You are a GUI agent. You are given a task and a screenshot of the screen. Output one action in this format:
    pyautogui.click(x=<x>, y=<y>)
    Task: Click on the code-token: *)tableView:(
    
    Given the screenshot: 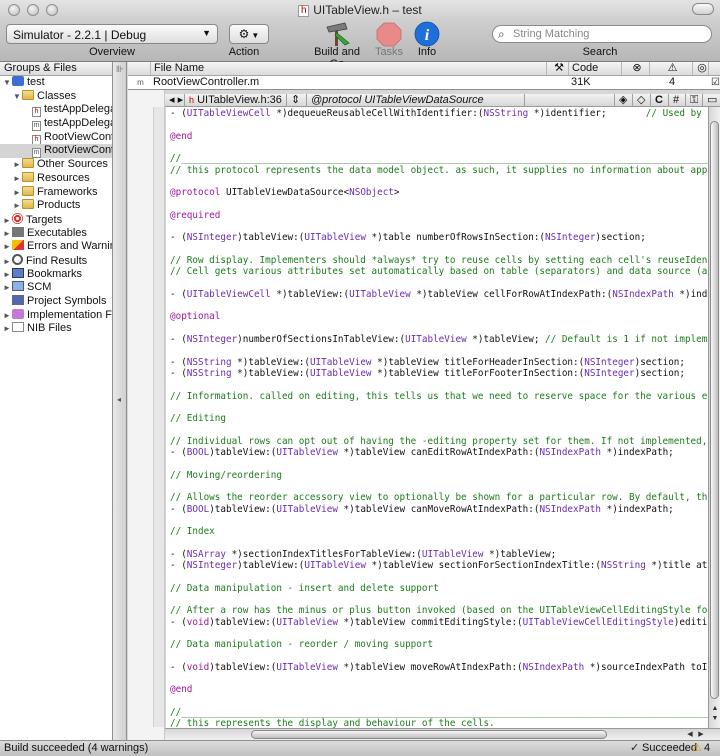 What is the action you would take?
    pyautogui.click(x=270, y=373)
    